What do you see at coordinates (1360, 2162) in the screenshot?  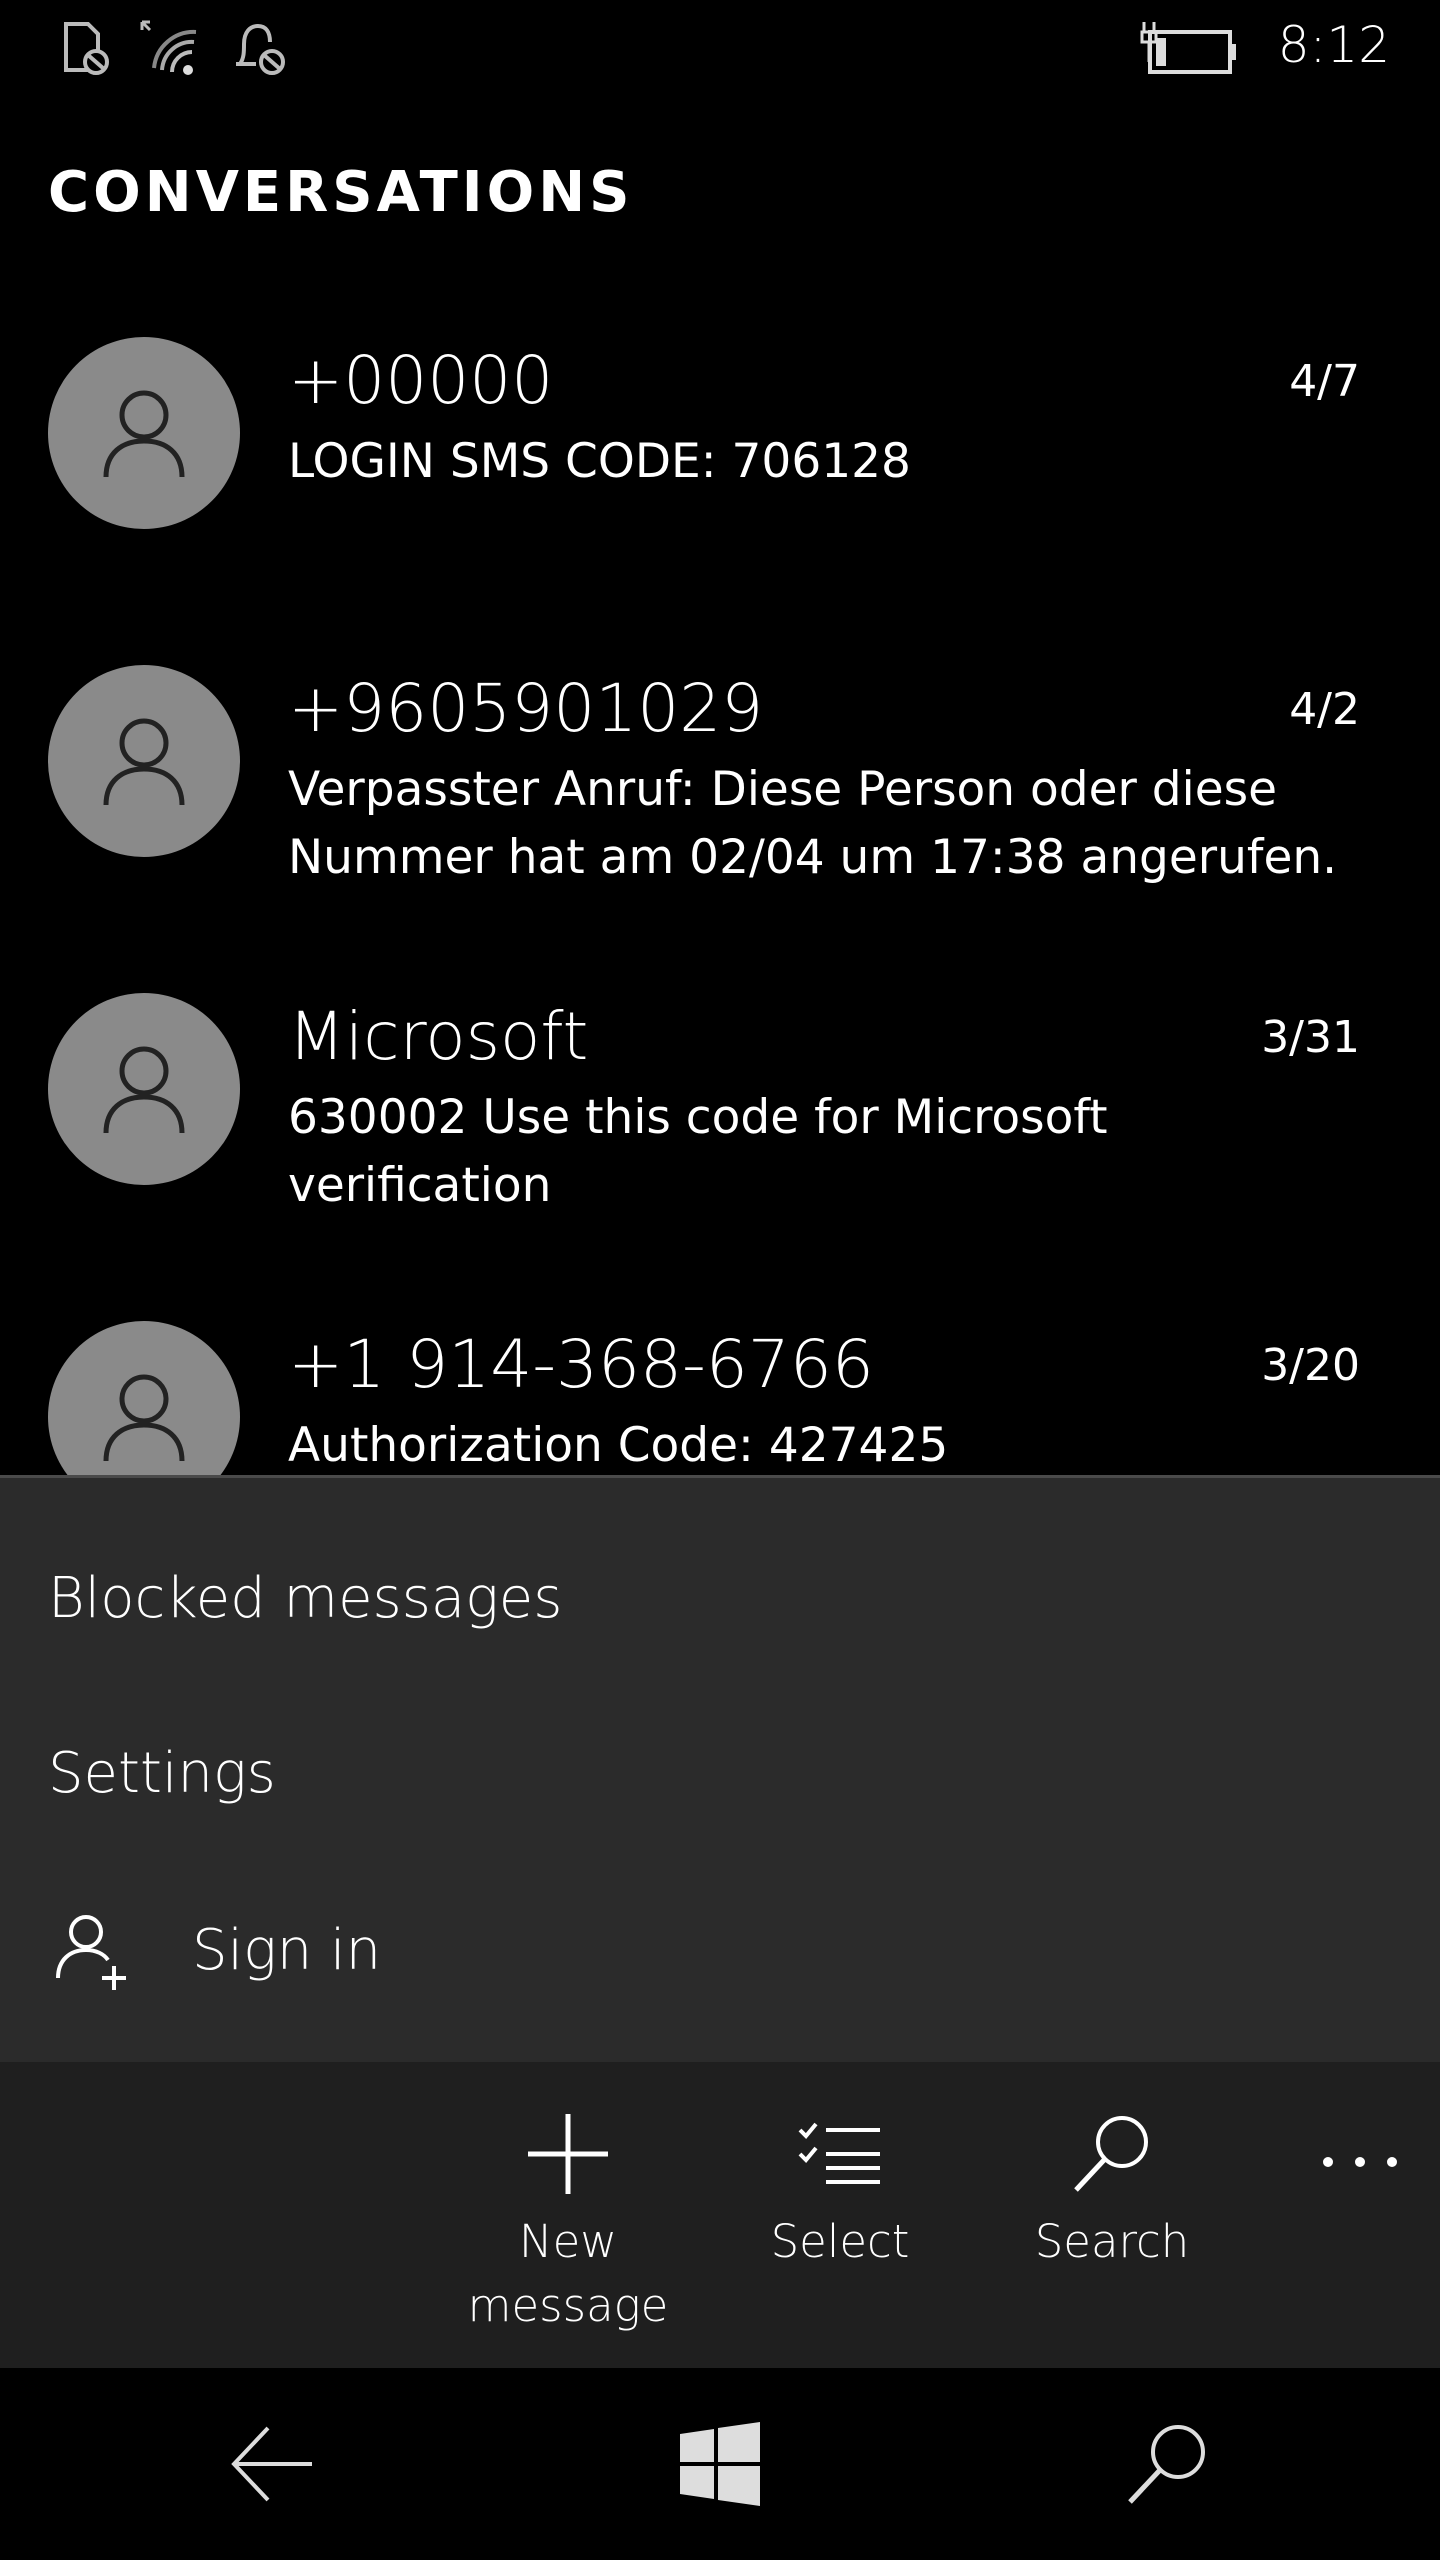 I see `more-dots-icon` at bounding box center [1360, 2162].